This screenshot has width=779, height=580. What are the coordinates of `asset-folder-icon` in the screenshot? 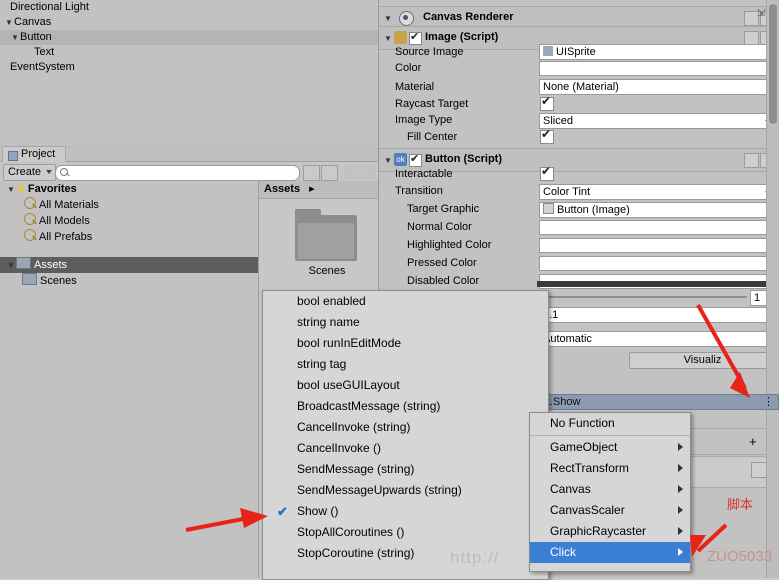 It's located at (326, 235).